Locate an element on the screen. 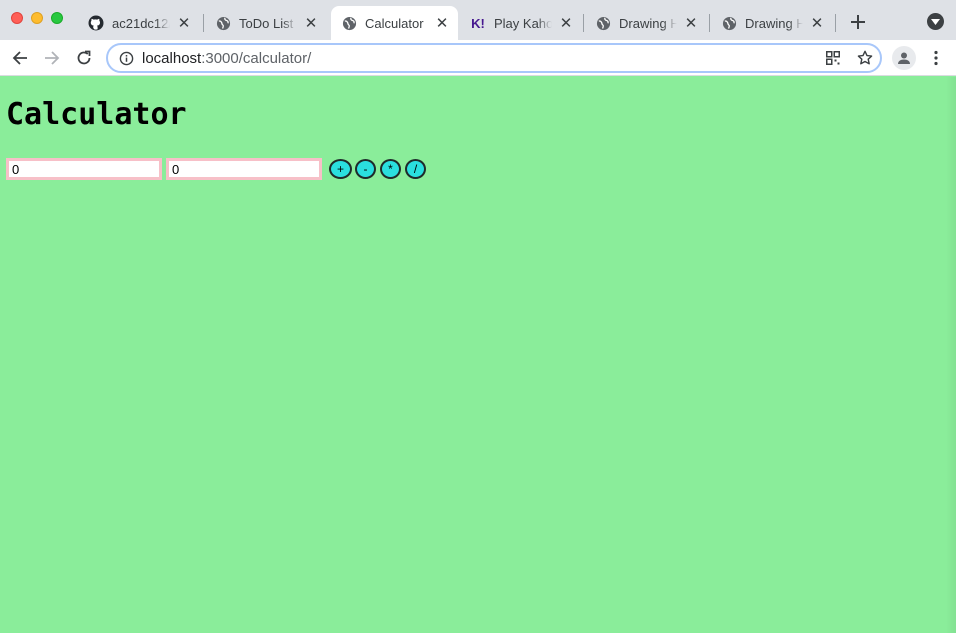  menu-button is located at coordinates (936, 58).